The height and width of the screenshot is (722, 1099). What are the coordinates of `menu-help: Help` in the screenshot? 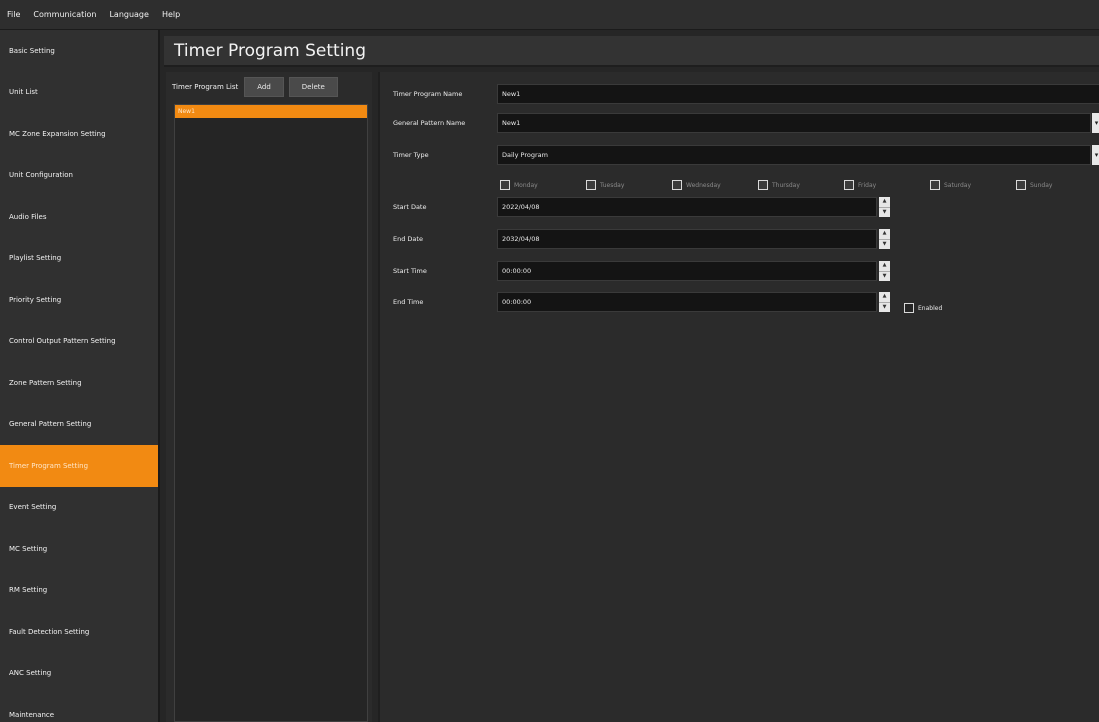 It's located at (170, 14).